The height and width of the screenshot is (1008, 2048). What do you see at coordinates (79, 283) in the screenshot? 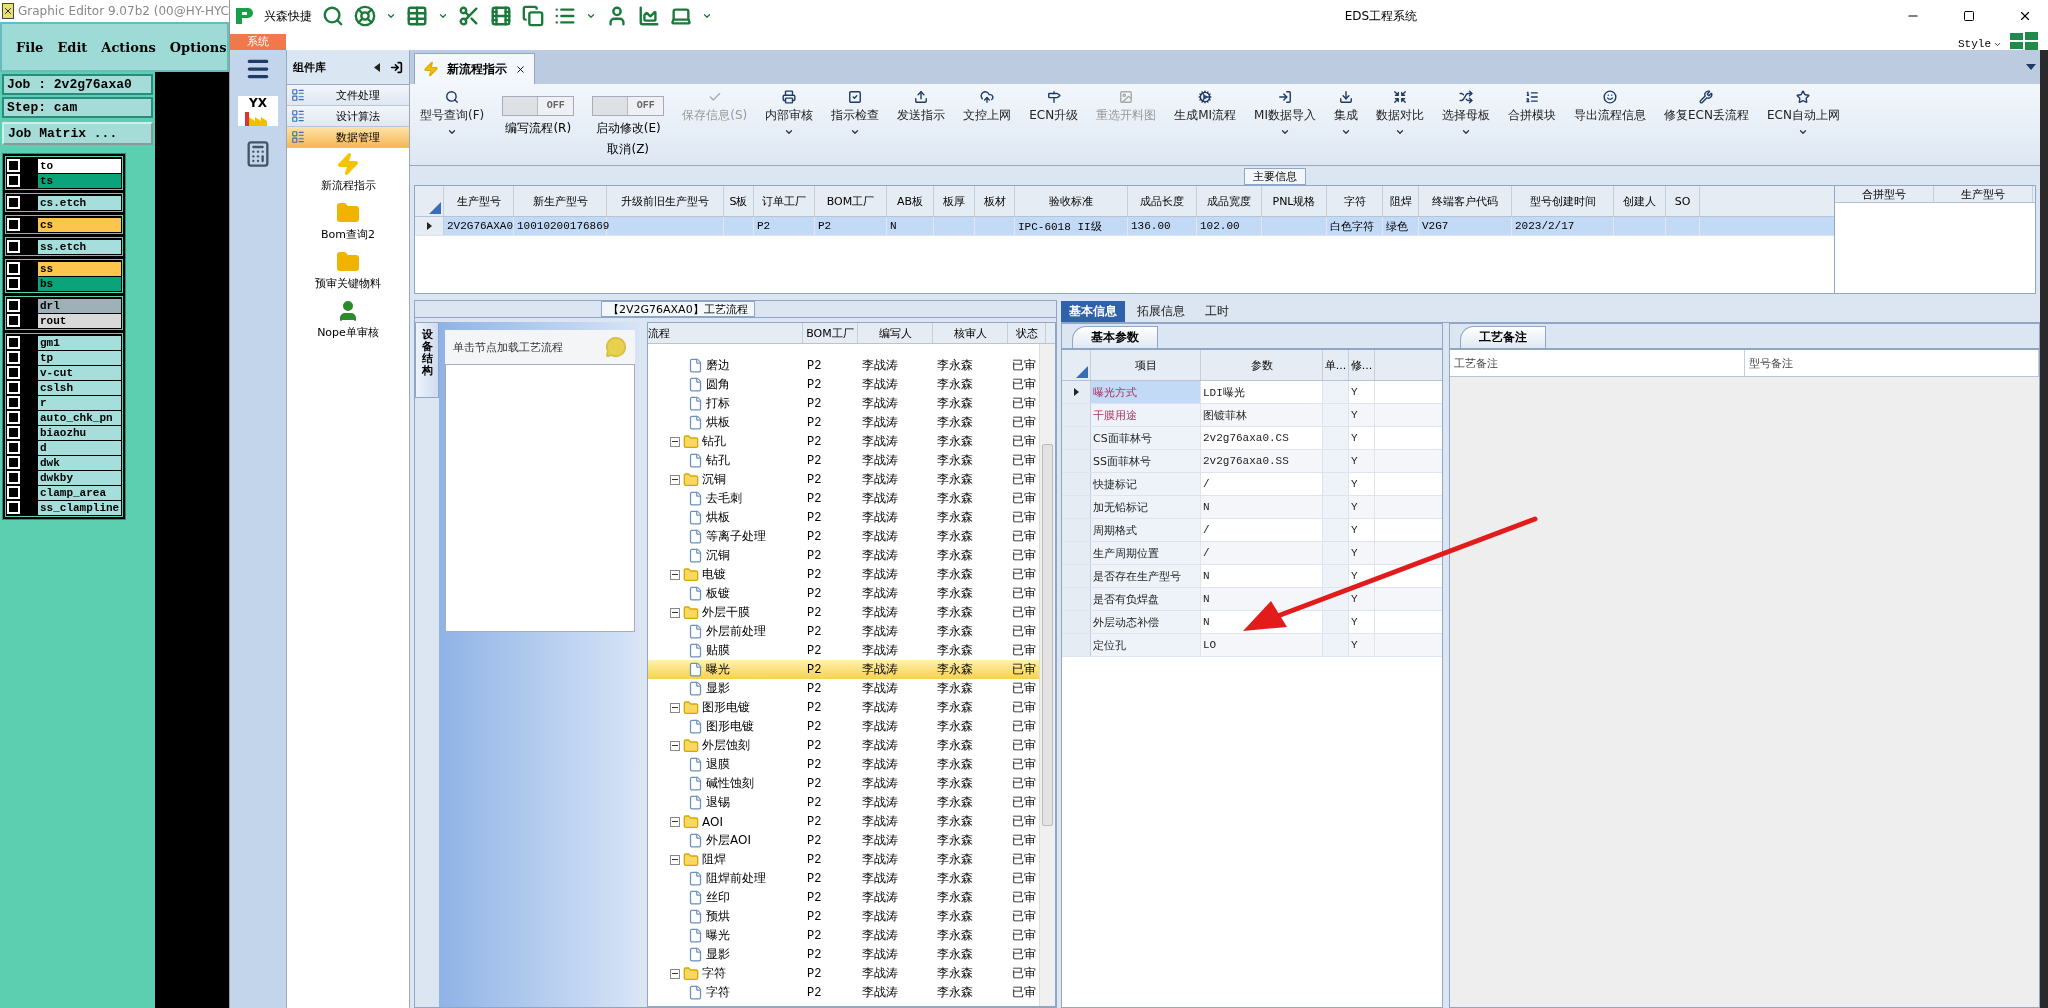
I see `layer-name: bs` at bounding box center [79, 283].